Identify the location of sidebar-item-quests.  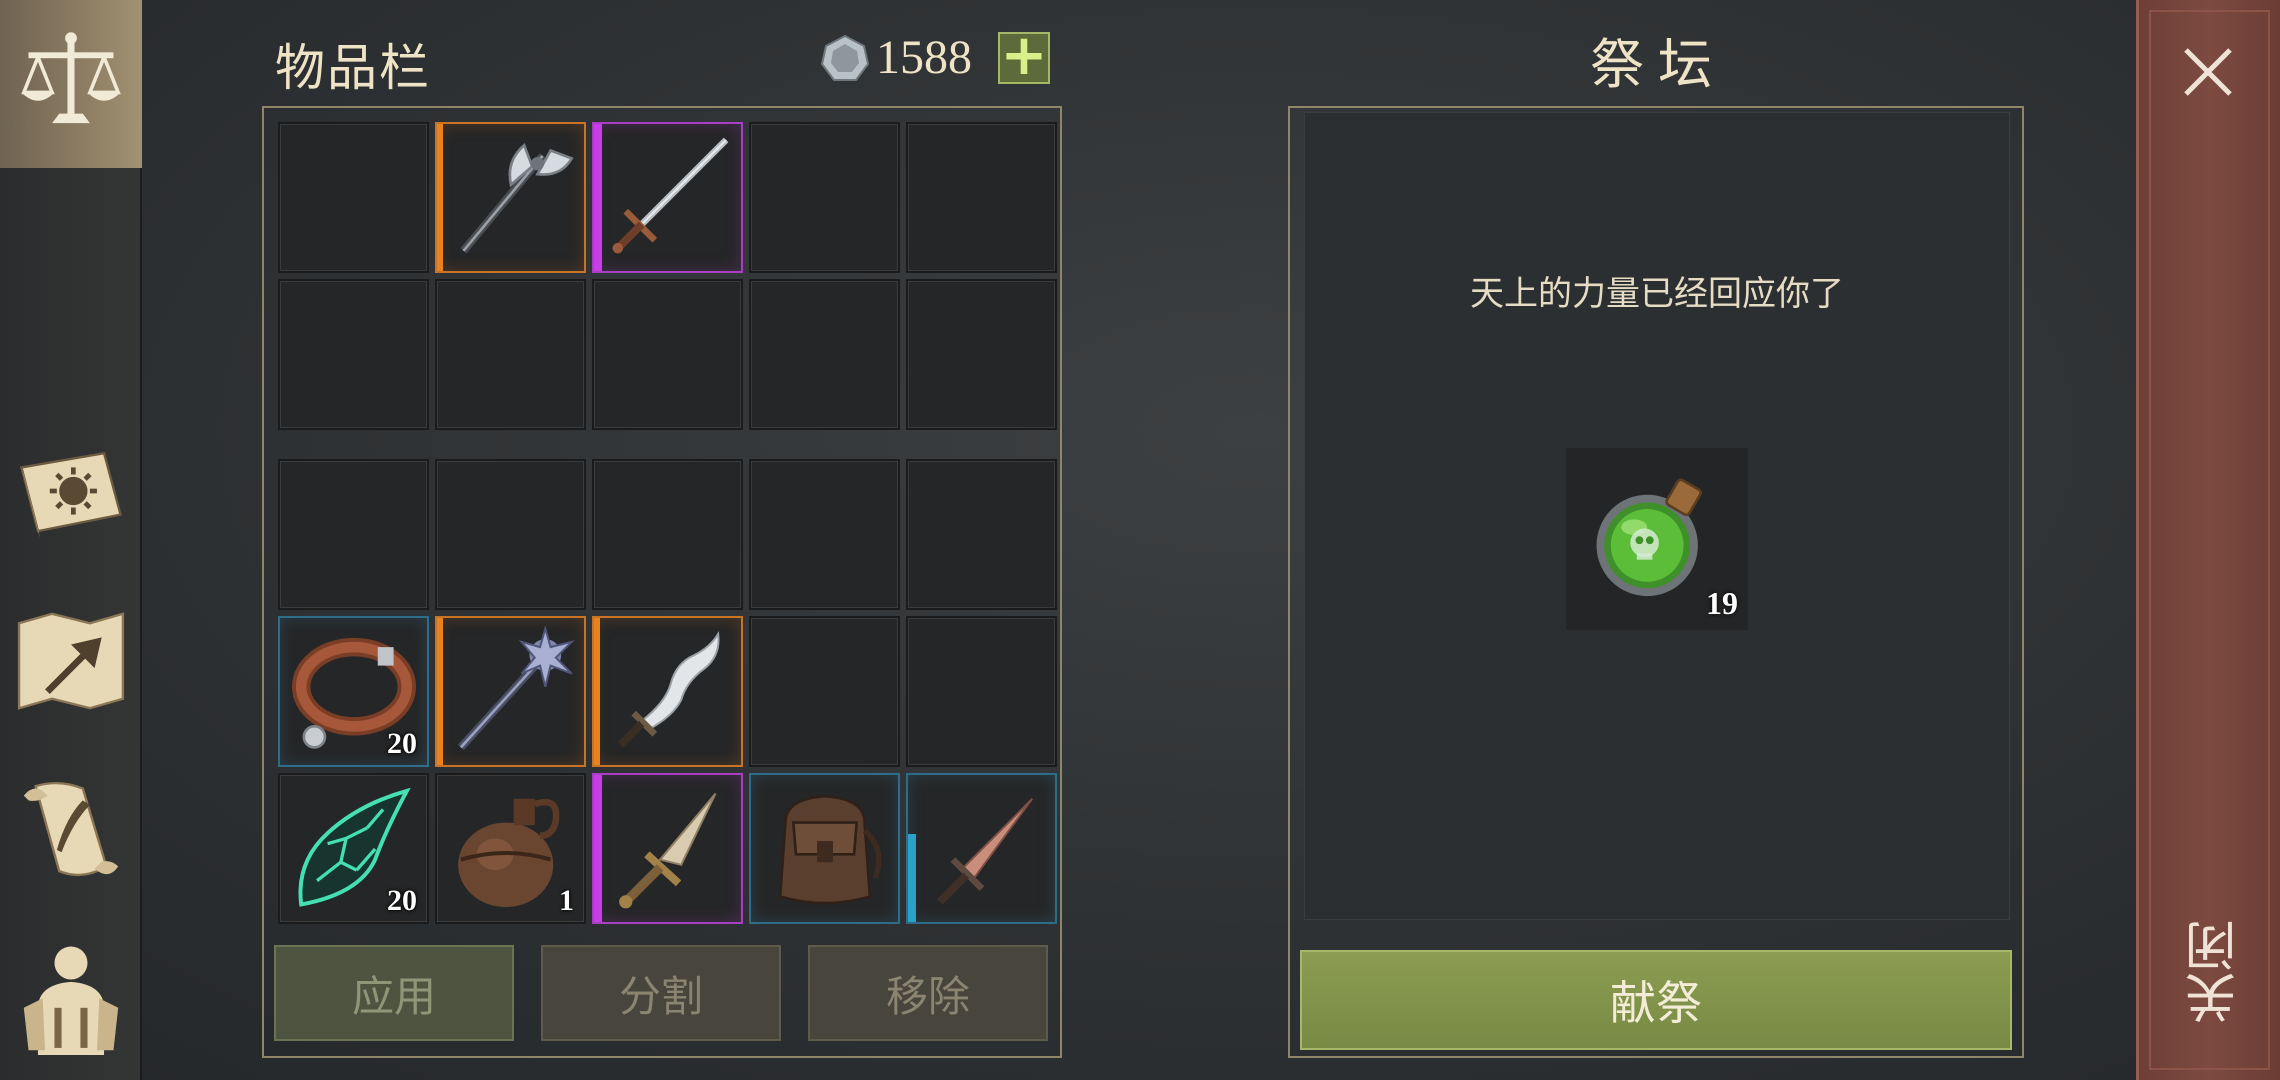
(71, 831).